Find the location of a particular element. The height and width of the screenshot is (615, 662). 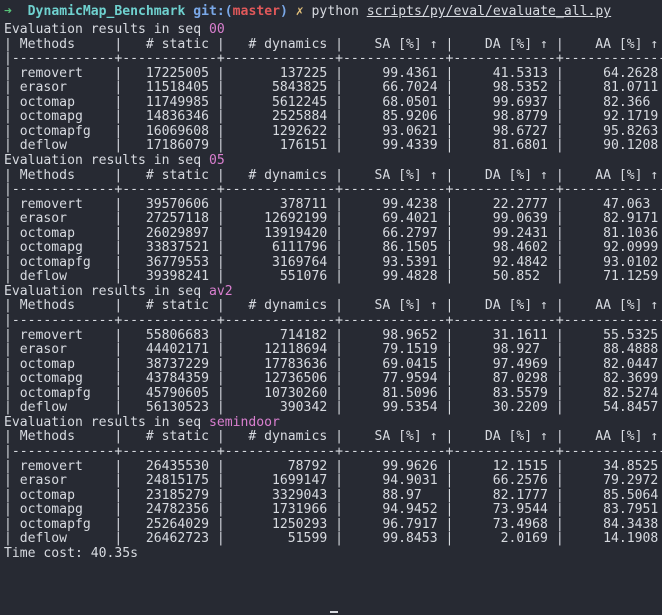

git-label: git: is located at coordinates (209, 11).